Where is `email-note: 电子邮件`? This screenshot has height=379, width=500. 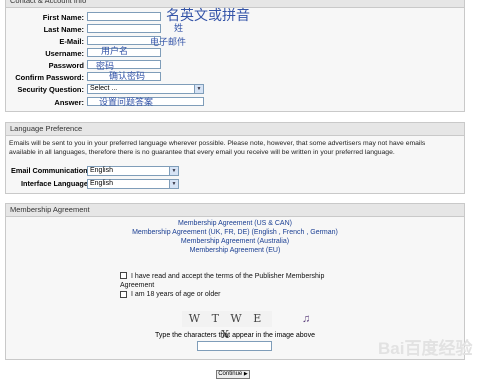
email-note: 电子邮件 is located at coordinates (168, 43).